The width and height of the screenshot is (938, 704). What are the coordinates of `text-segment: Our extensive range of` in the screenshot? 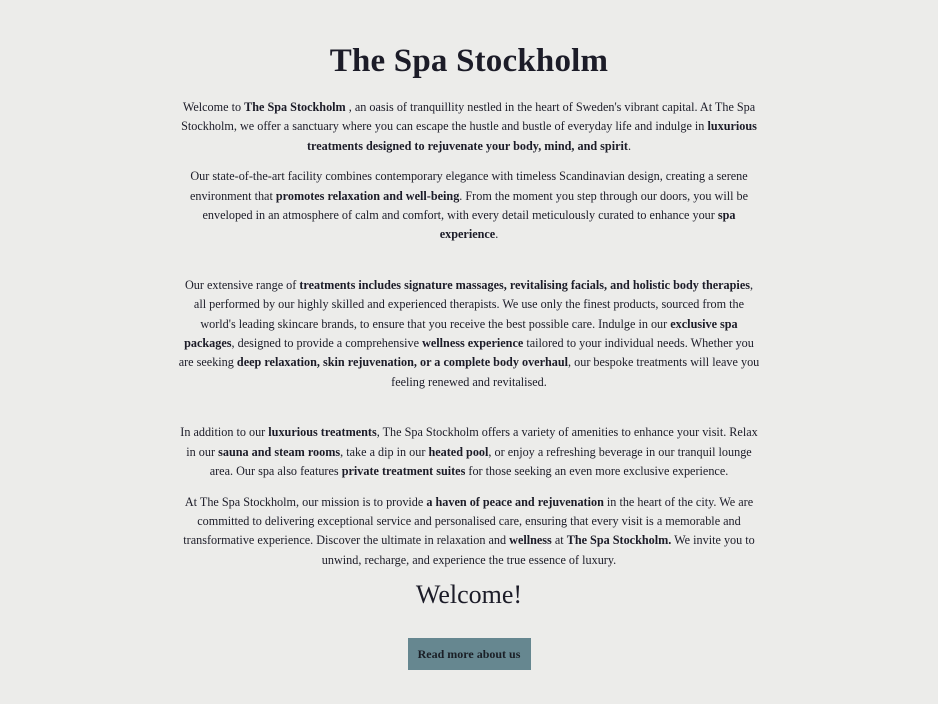 It's located at (242, 284).